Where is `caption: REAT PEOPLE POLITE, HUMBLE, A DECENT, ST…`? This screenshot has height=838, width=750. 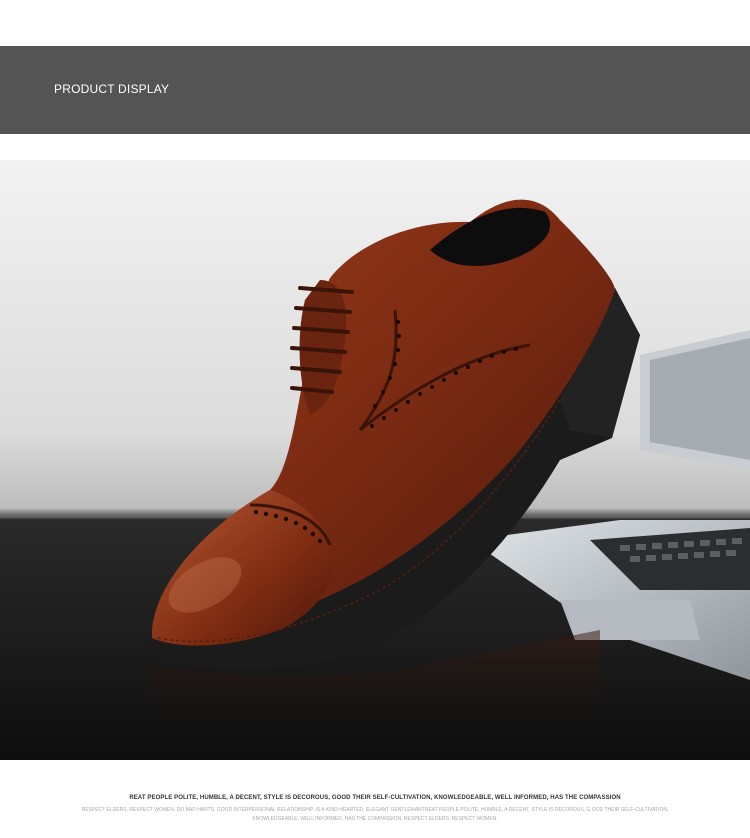 caption: REAT PEOPLE POLITE, HUMBLE, A DECENT, ST… is located at coordinates (375, 809).